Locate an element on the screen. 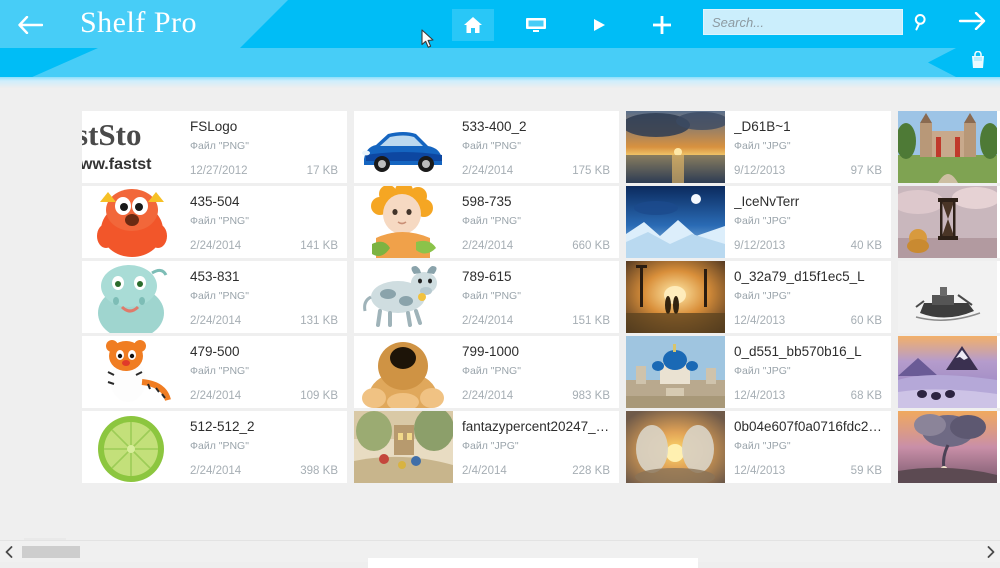  file-name: _IceNvTerr is located at coordinates (808, 201).